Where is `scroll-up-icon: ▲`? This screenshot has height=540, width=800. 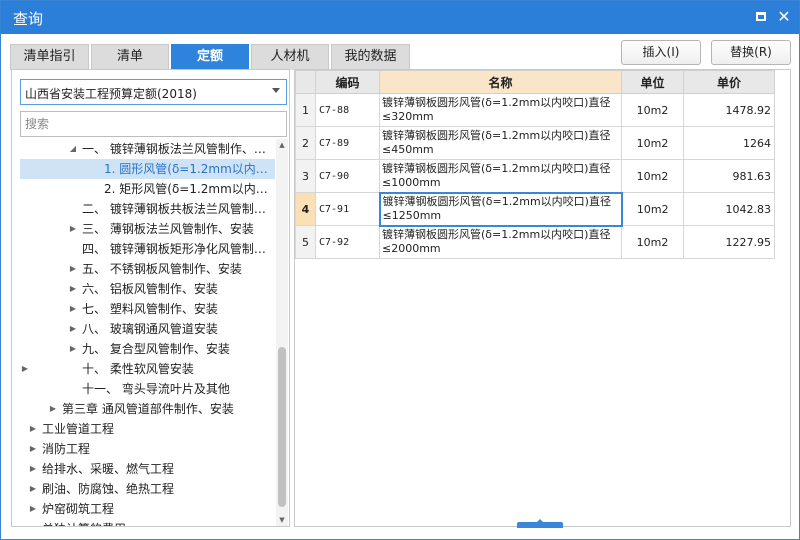 scroll-up-icon: ▲ is located at coordinates (282, 145).